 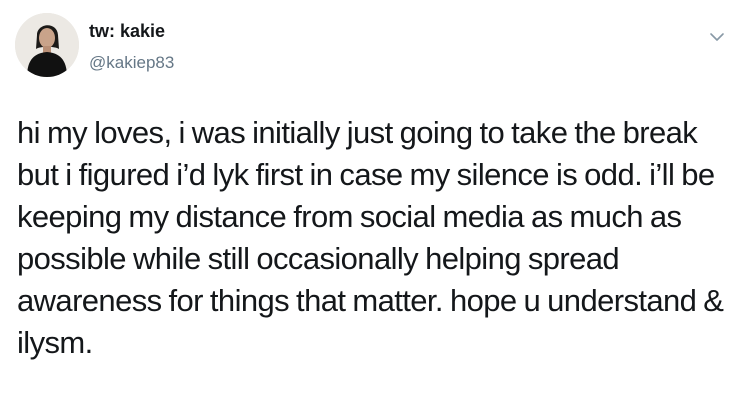 I want to click on tweet-menu-button, so click(x=717, y=37).